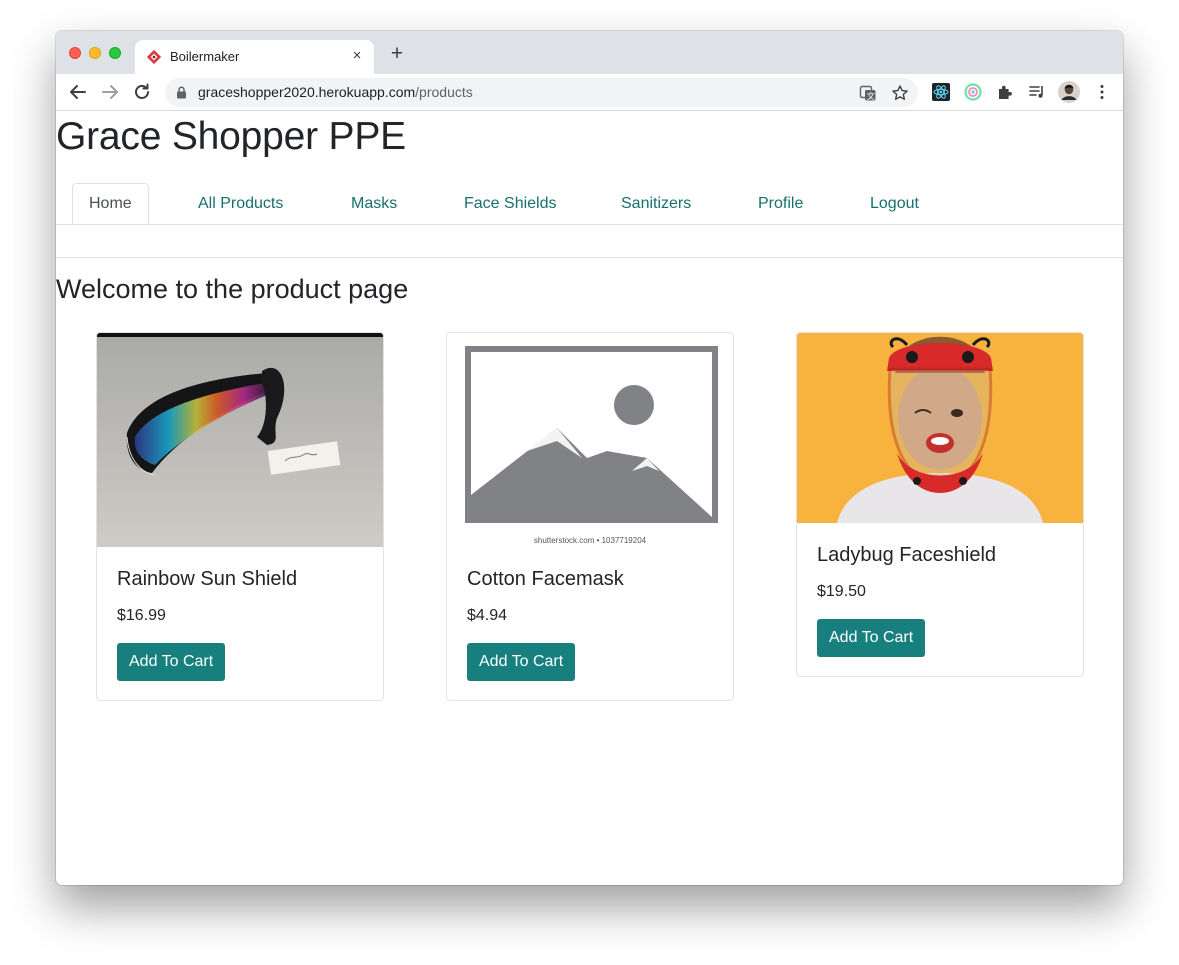 Image resolution: width=1179 pixels, height=965 pixels. Describe the element at coordinates (181, 92) in the screenshot. I see `lock-icon` at that location.